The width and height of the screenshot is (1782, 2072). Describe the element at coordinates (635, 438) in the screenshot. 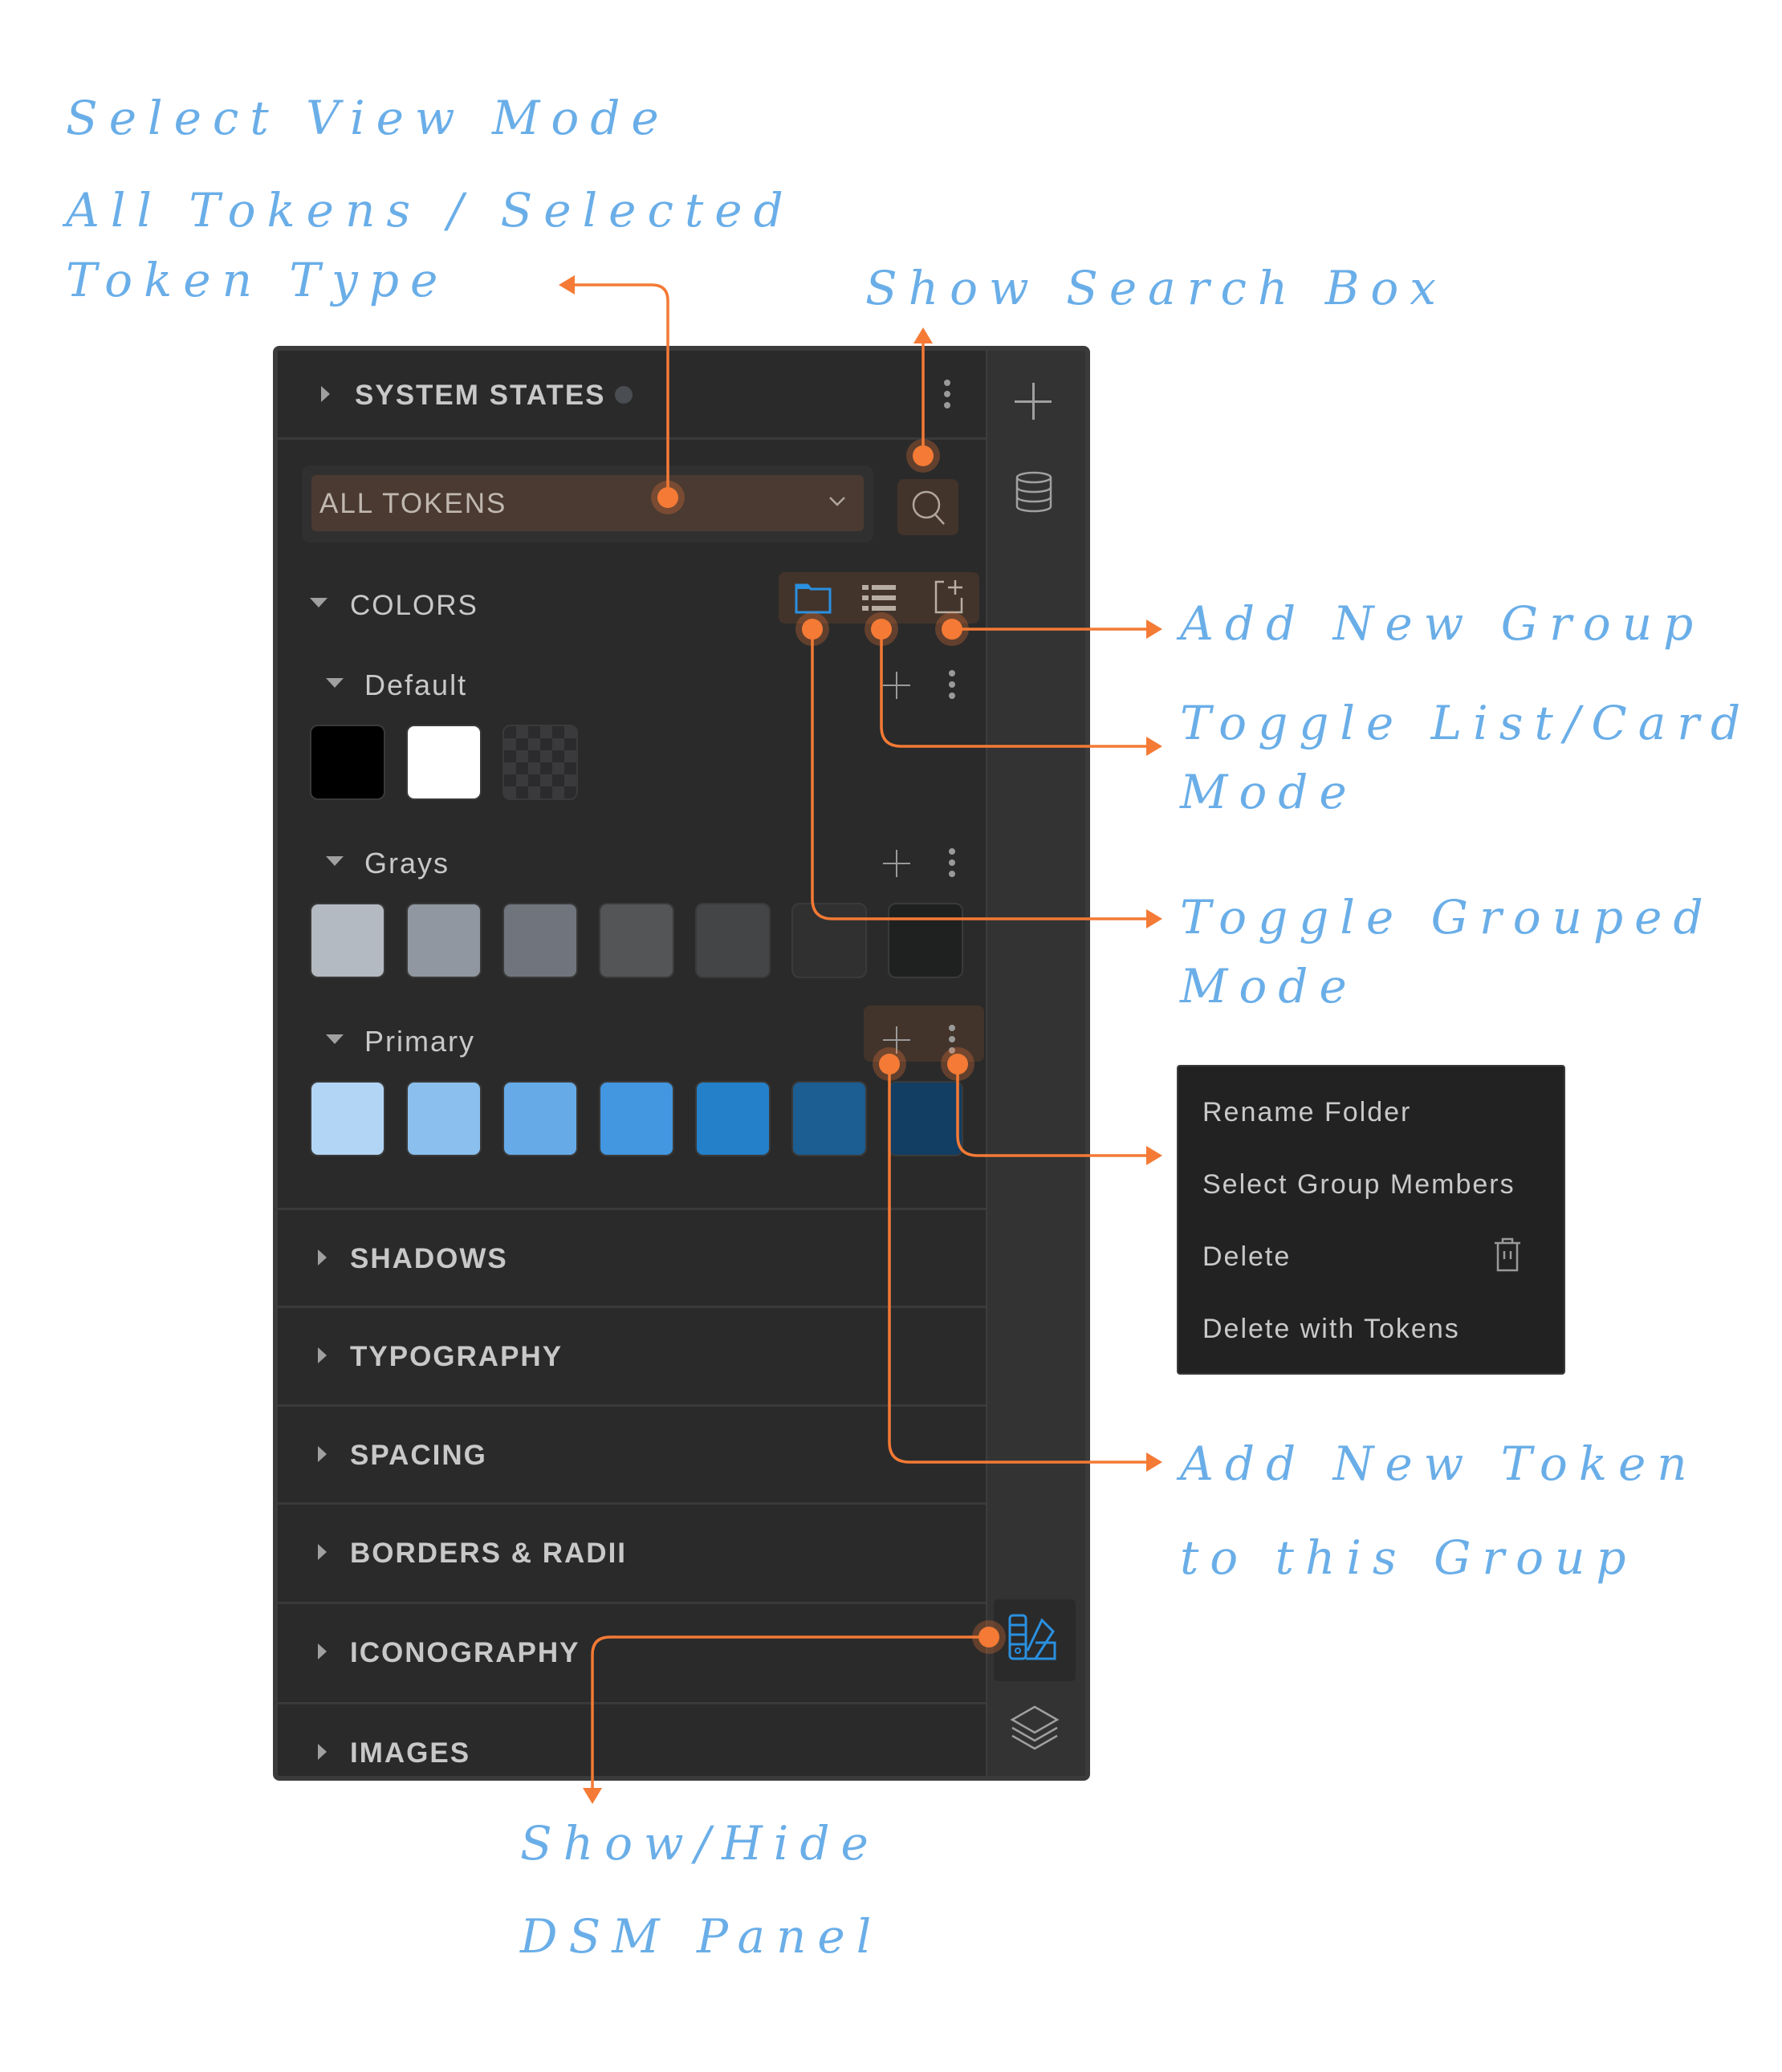

I see `divider` at that location.